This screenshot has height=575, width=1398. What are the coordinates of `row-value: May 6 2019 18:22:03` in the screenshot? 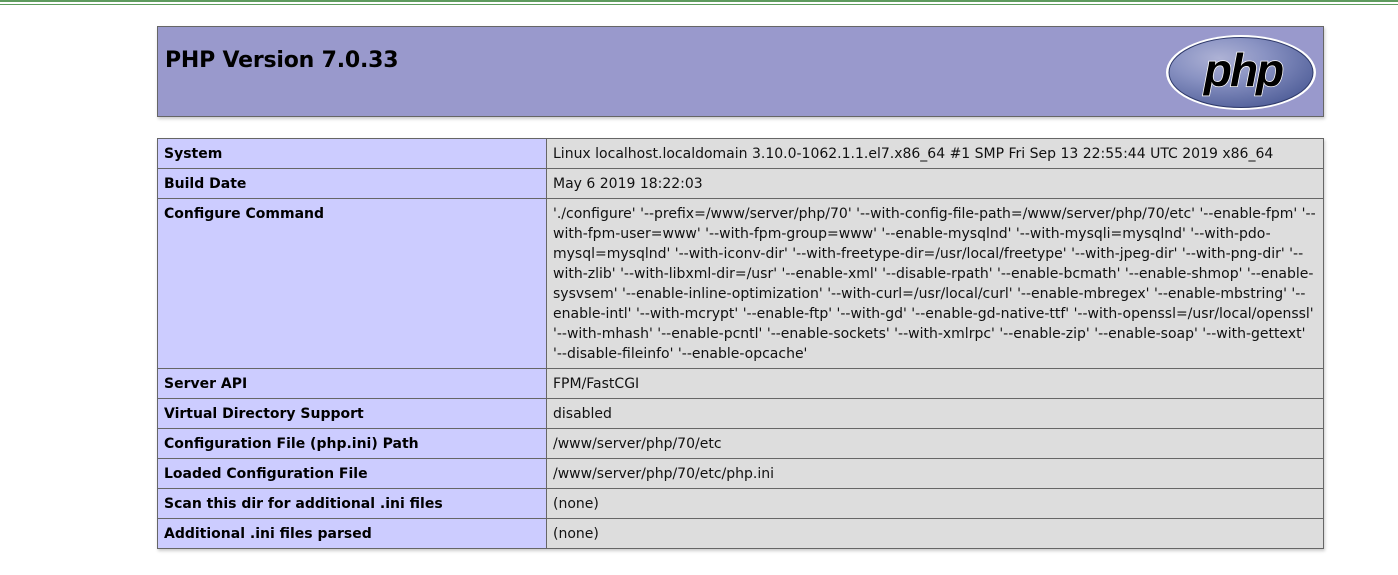 It's located at (935, 183).